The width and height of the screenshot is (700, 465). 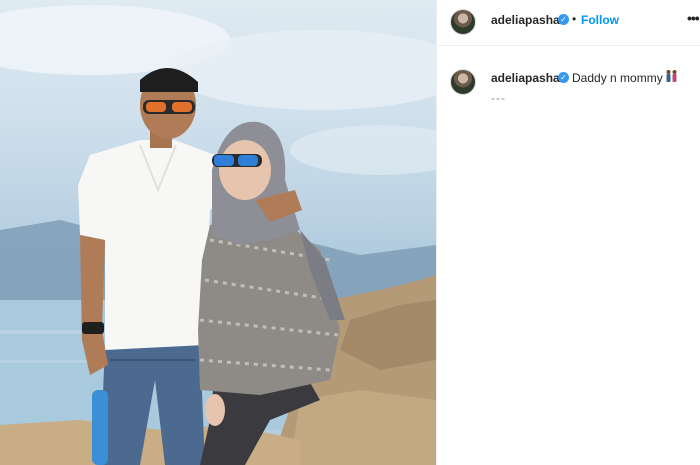 What do you see at coordinates (617, 78) in the screenshot?
I see `caption-text: Daddy n mommy` at bounding box center [617, 78].